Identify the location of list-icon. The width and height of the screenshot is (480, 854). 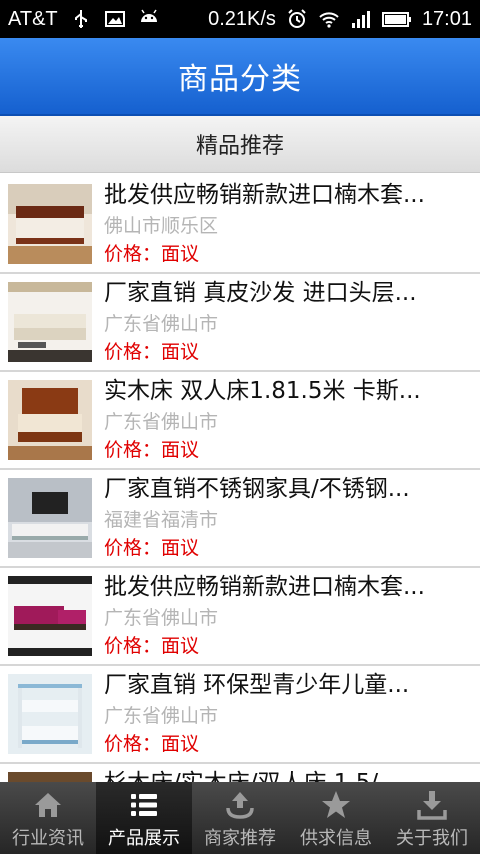
(144, 805).